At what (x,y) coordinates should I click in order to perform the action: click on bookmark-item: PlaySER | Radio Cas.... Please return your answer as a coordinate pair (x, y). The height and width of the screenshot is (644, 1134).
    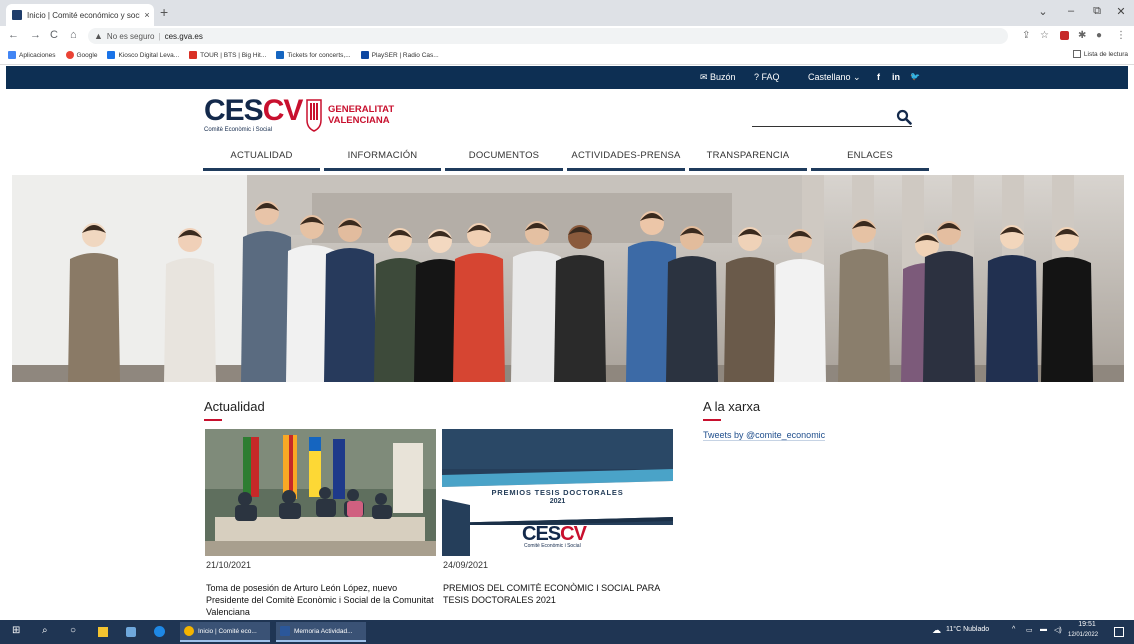
    Looking at the image, I should click on (399, 55).